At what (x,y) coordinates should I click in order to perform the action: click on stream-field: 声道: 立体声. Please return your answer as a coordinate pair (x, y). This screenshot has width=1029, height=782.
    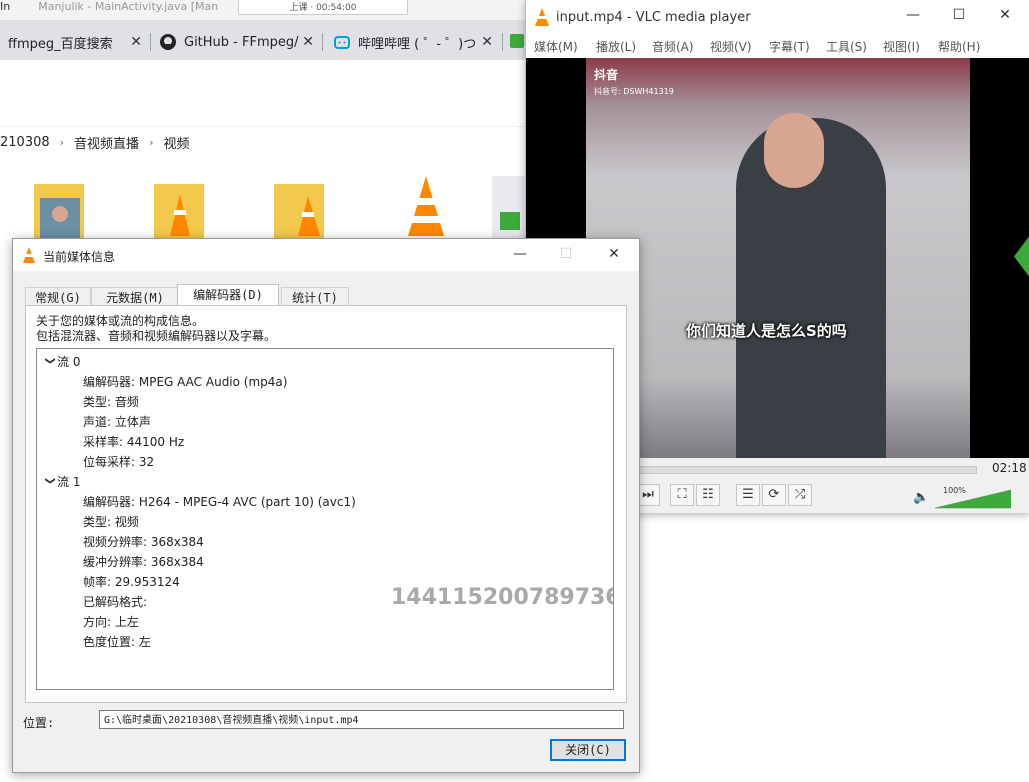
    Looking at the image, I should click on (117, 422).